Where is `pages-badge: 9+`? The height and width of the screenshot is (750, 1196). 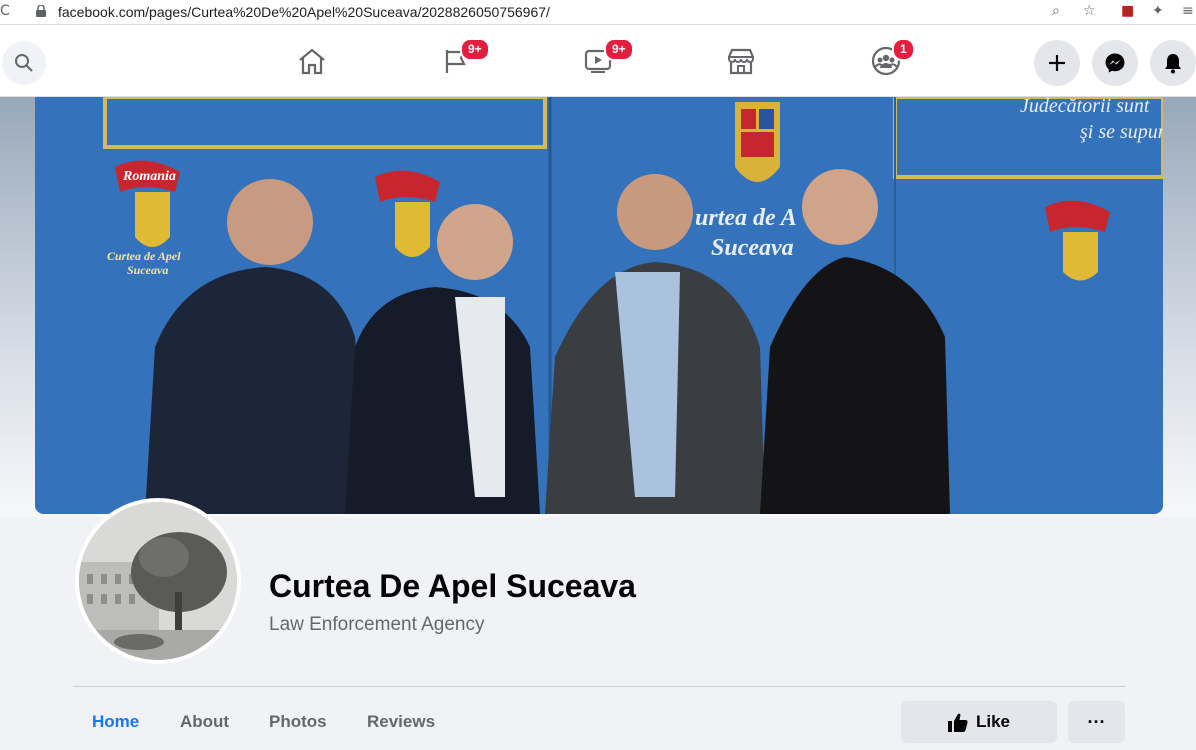
pages-badge: 9+ is located at coordinates (475, 49).